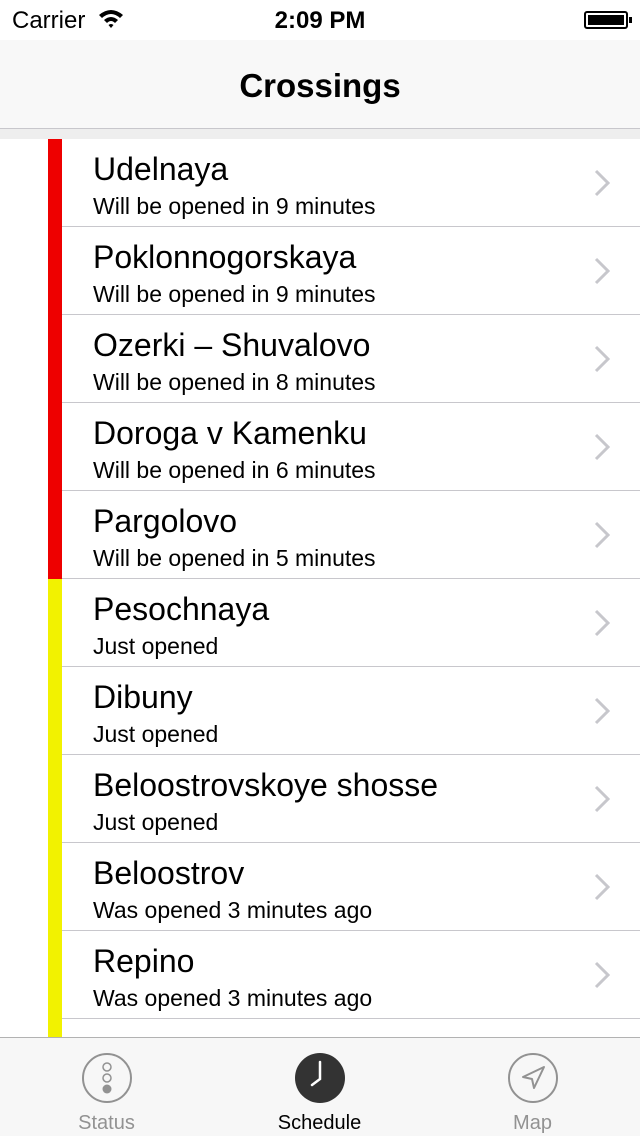 This screenshot has width=640, height=1136. Describe the element at coordinates (232, 345) in the screenshot. I see `crossing-name: Ozerki – Shuvalovo` at that location.